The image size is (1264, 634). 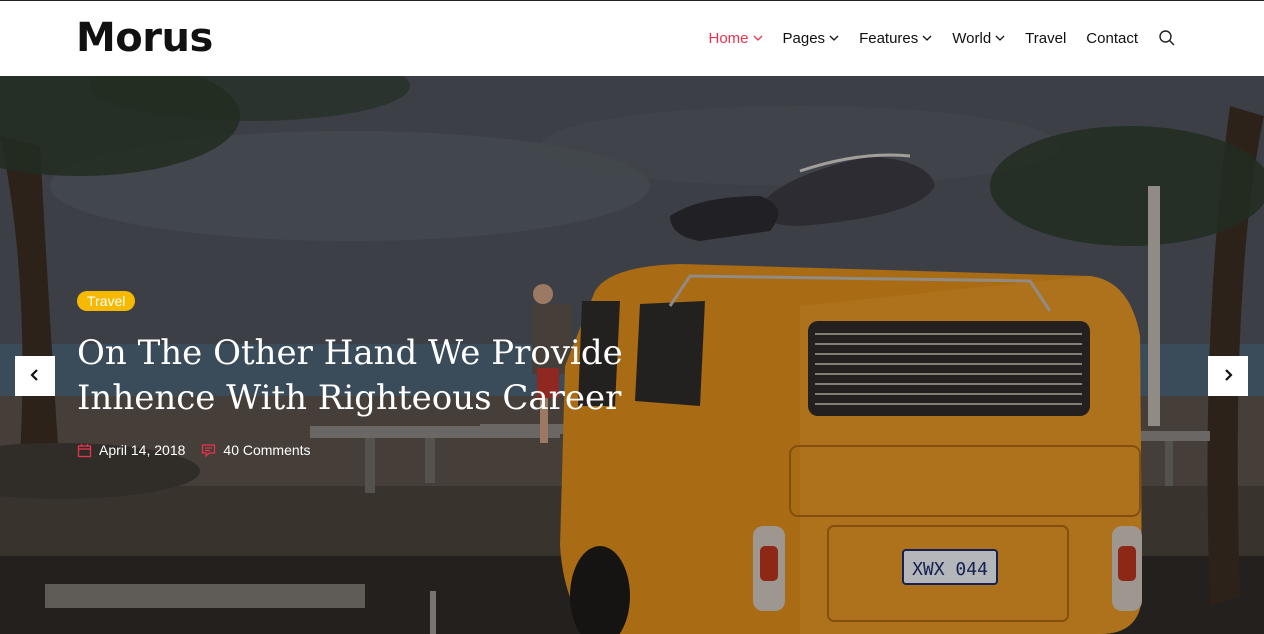 I want to click on search-icon, so click(x=1167, y=38).